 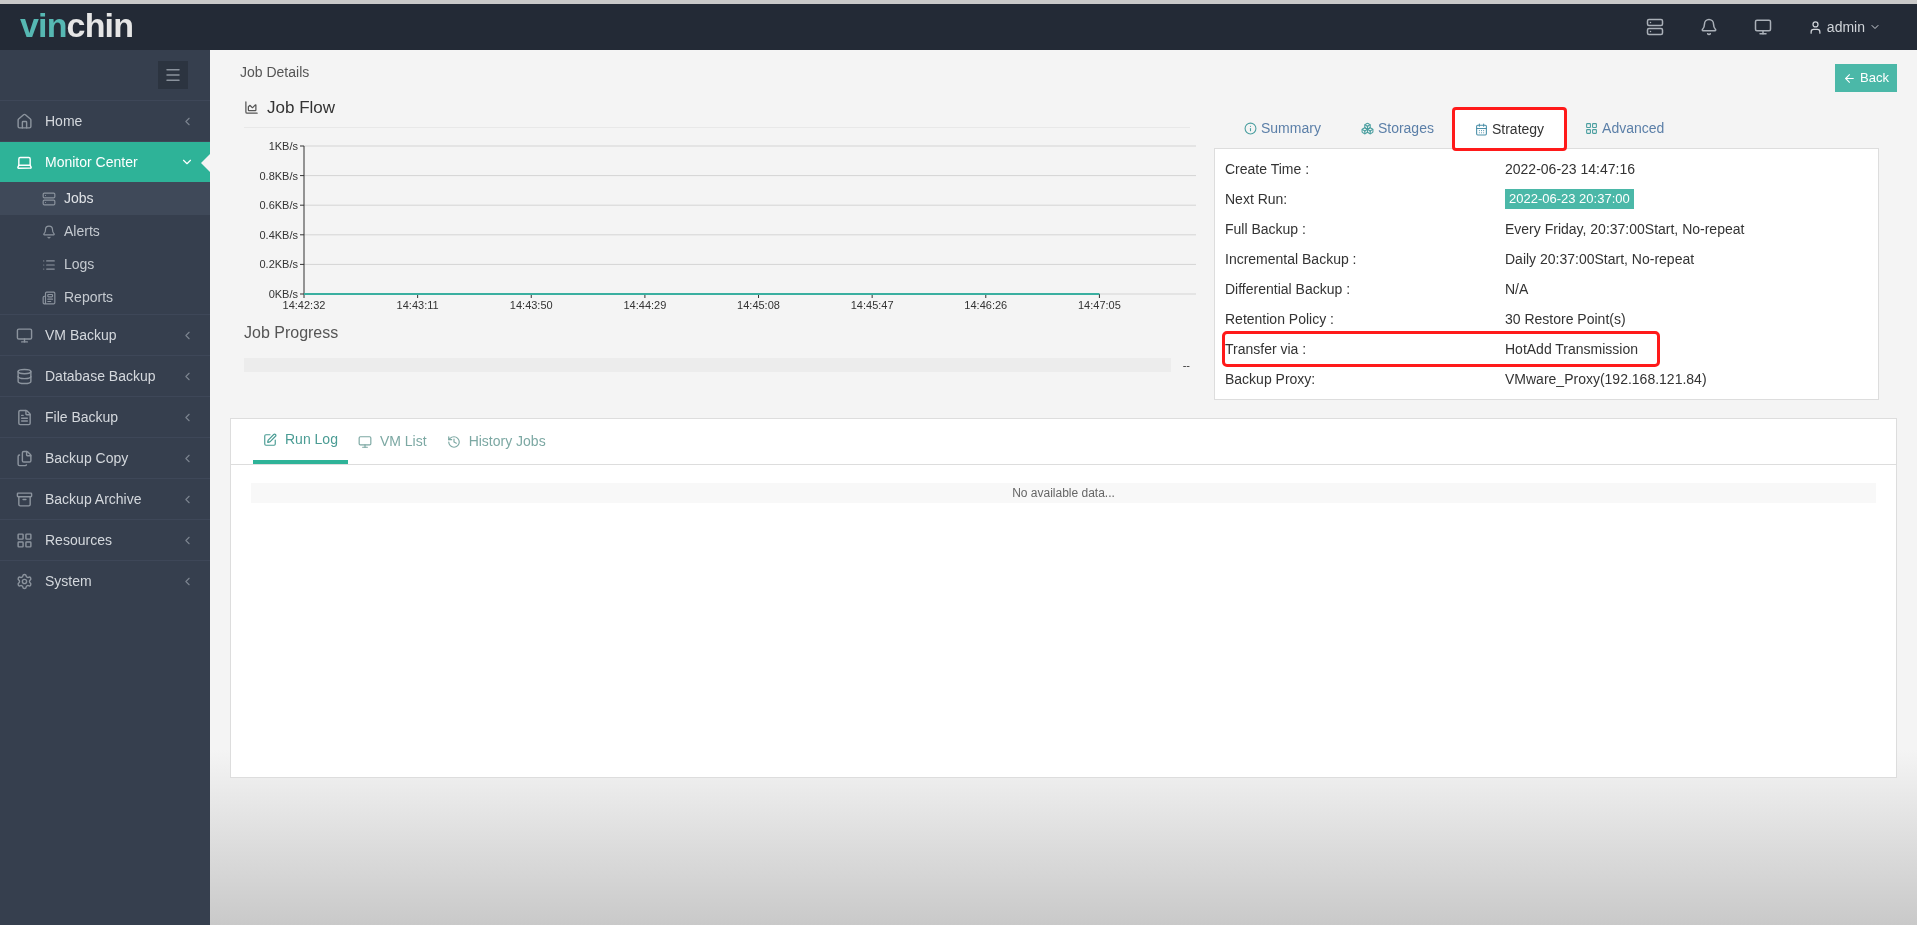 What do you see at coordinates (301, 107) in the screenshot?
I see `section-title: Job Flow` at bounding box center [301, 107].